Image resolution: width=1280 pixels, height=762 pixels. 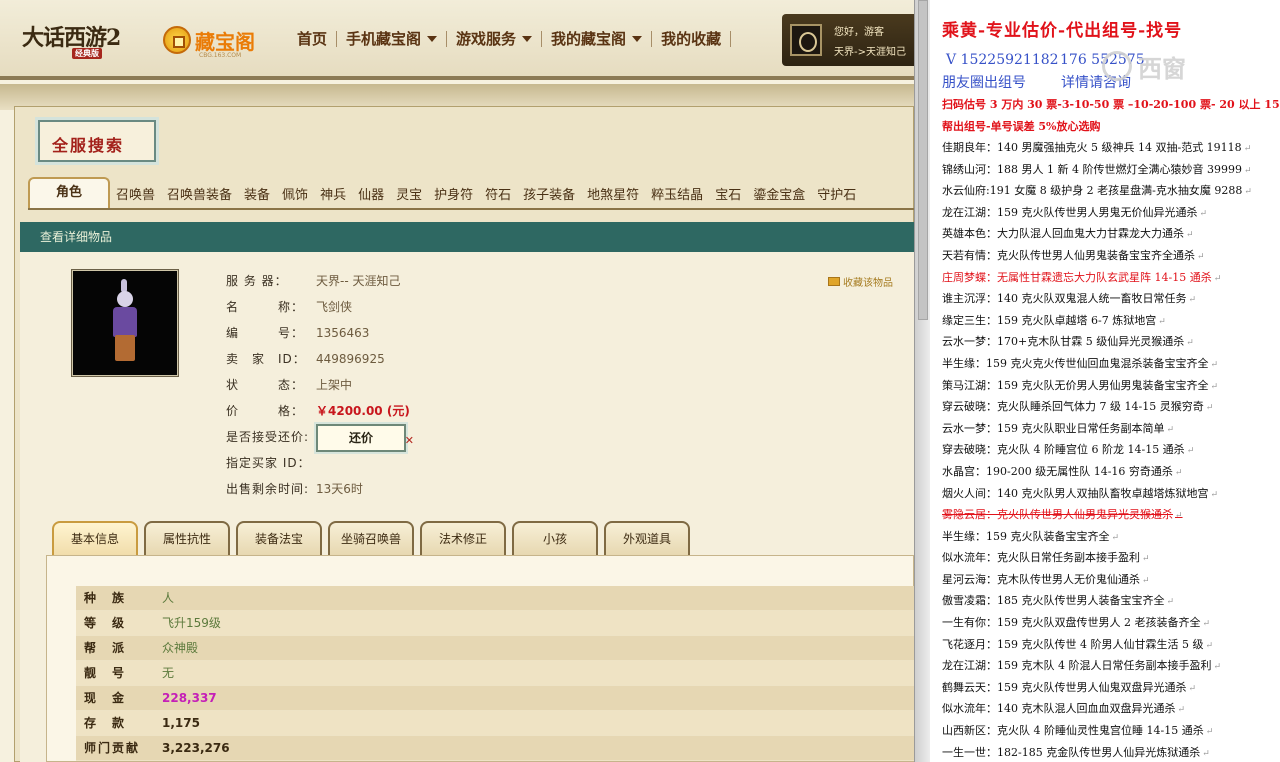 What do you see at coordinates (836, 196) in the screenshot?
I see `tab-guardian-stone: 守护石` at bounding box center [836, 196].